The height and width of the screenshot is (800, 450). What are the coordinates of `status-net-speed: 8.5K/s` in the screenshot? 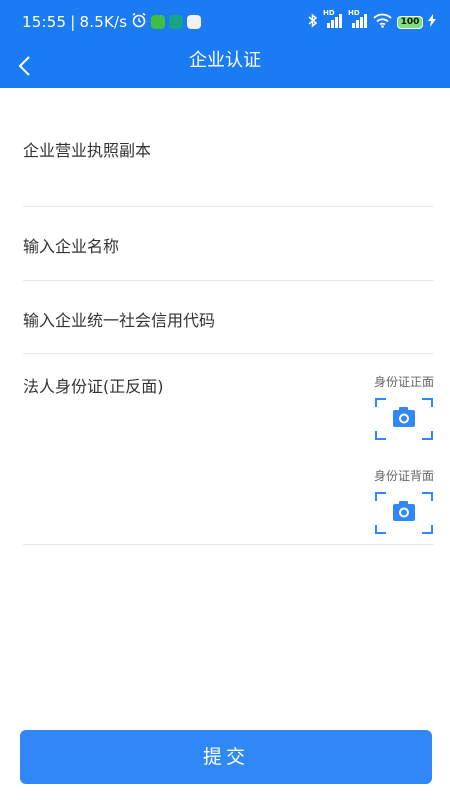 It's located at (103, 22).